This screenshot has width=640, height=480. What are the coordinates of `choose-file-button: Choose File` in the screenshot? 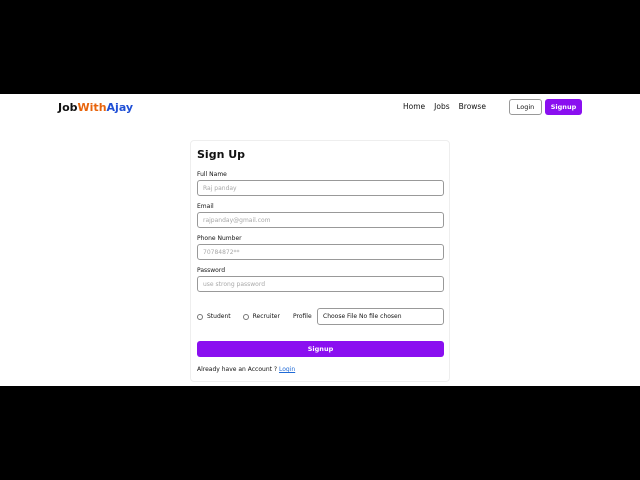 It's located at (340, 316).